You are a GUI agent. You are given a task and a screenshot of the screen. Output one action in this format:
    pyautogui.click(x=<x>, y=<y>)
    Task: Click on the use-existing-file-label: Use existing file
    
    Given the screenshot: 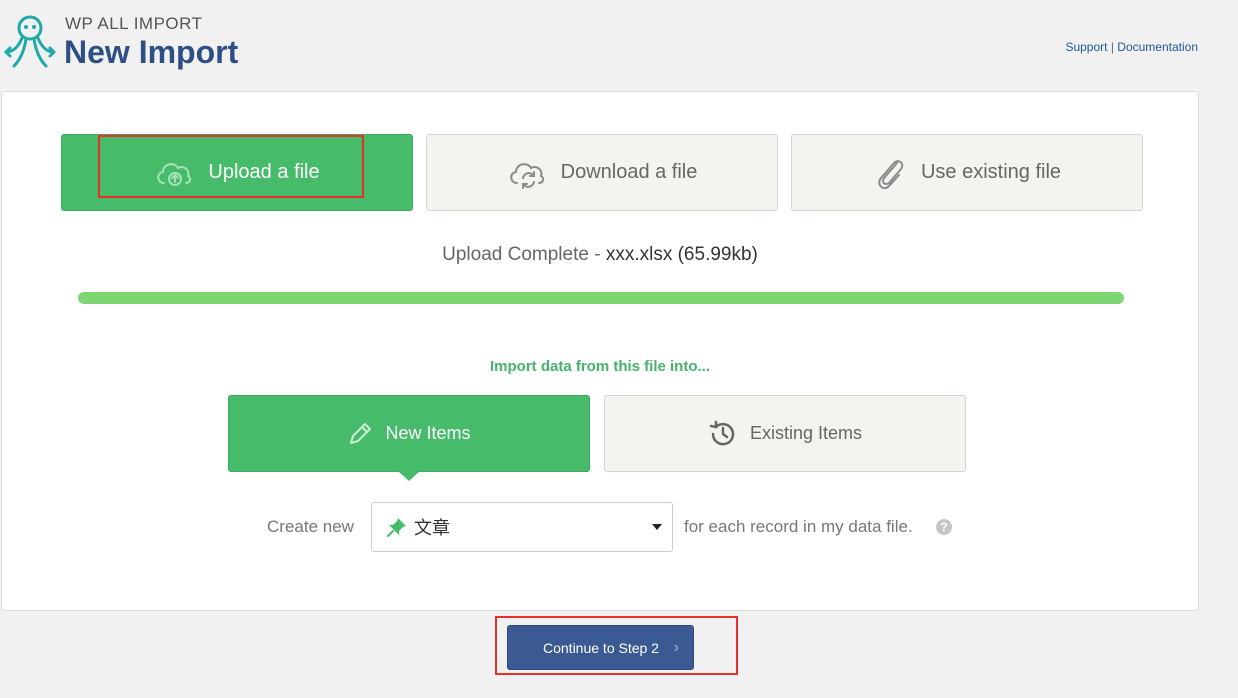 What is the action you would take?
    pyautogui.click(x=991, y=172)
    